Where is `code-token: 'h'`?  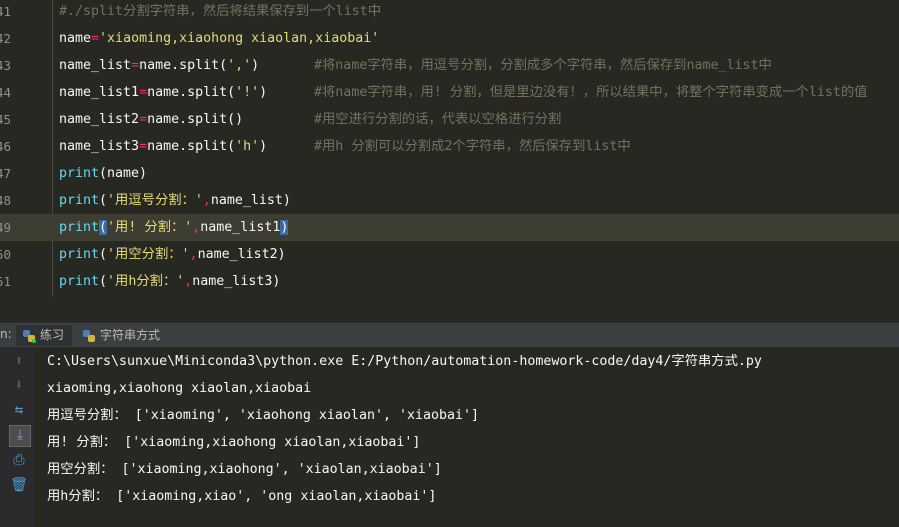 code-token: 'h' is located at coordinates (247, 146).